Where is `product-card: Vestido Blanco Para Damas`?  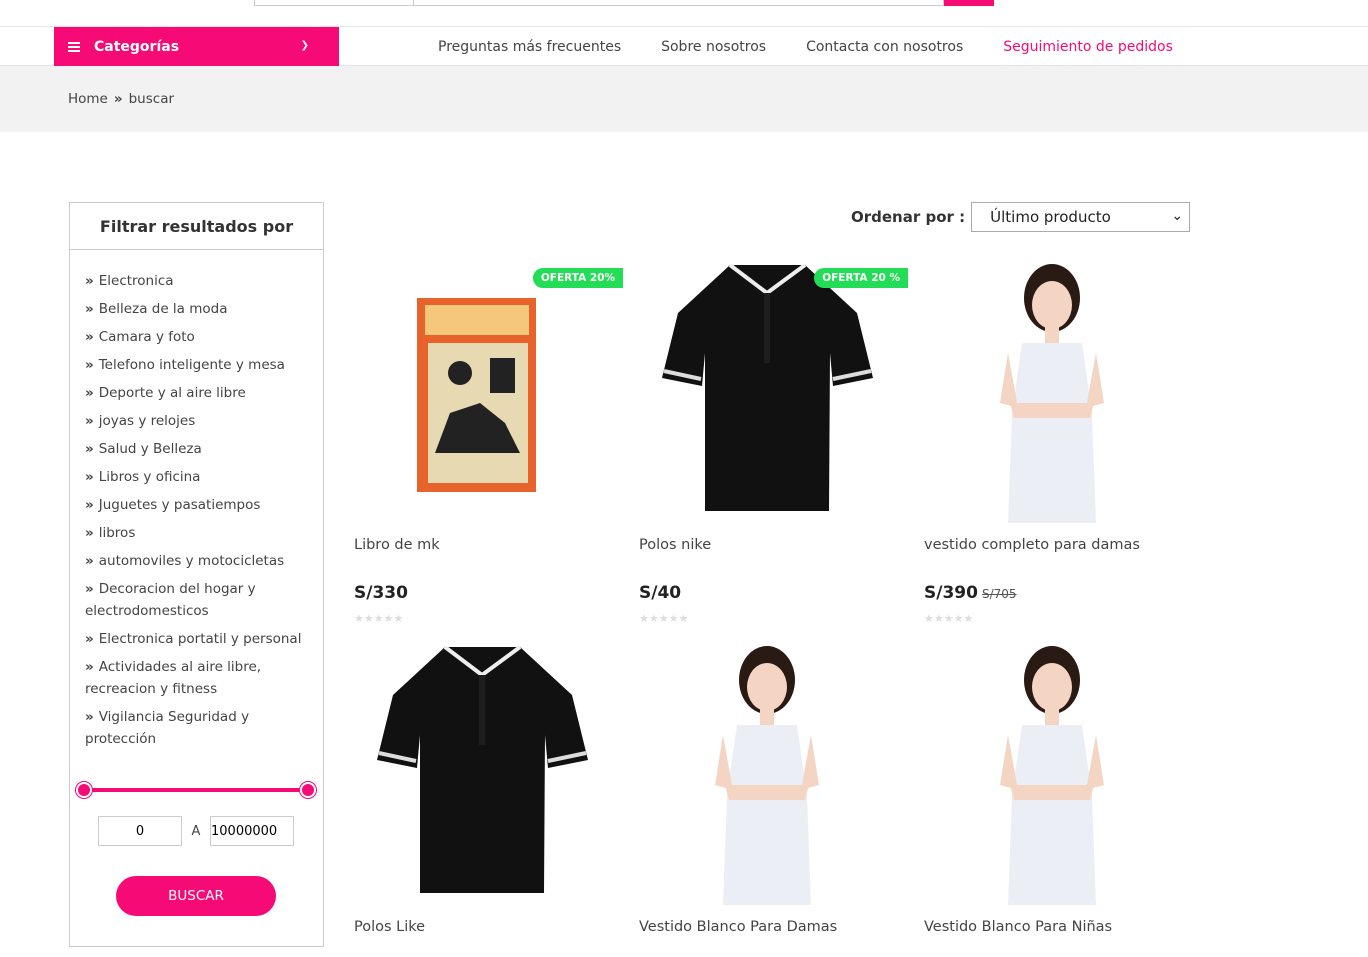
product-card: Vestido Blanco Para Damas is located at coordinates (767, 796).